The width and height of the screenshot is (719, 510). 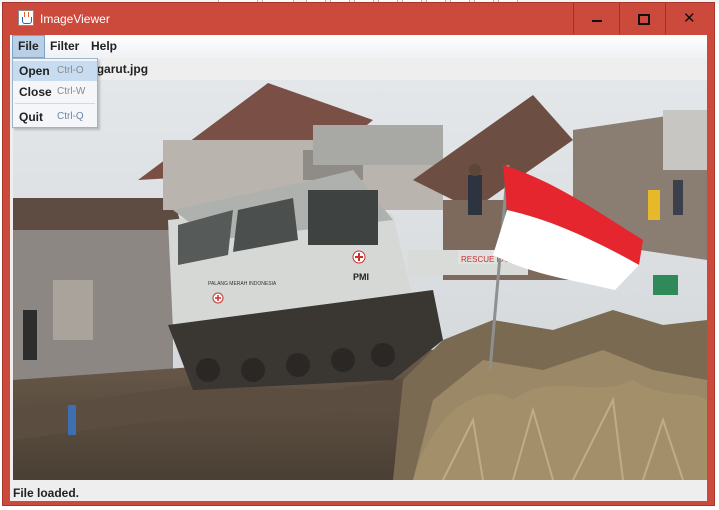 What do you see at coordinates (70, 116) in the screenshot?
I see `menu-item-quit-shortcut: Ctrl-Q` at bounding box center [70, 116].